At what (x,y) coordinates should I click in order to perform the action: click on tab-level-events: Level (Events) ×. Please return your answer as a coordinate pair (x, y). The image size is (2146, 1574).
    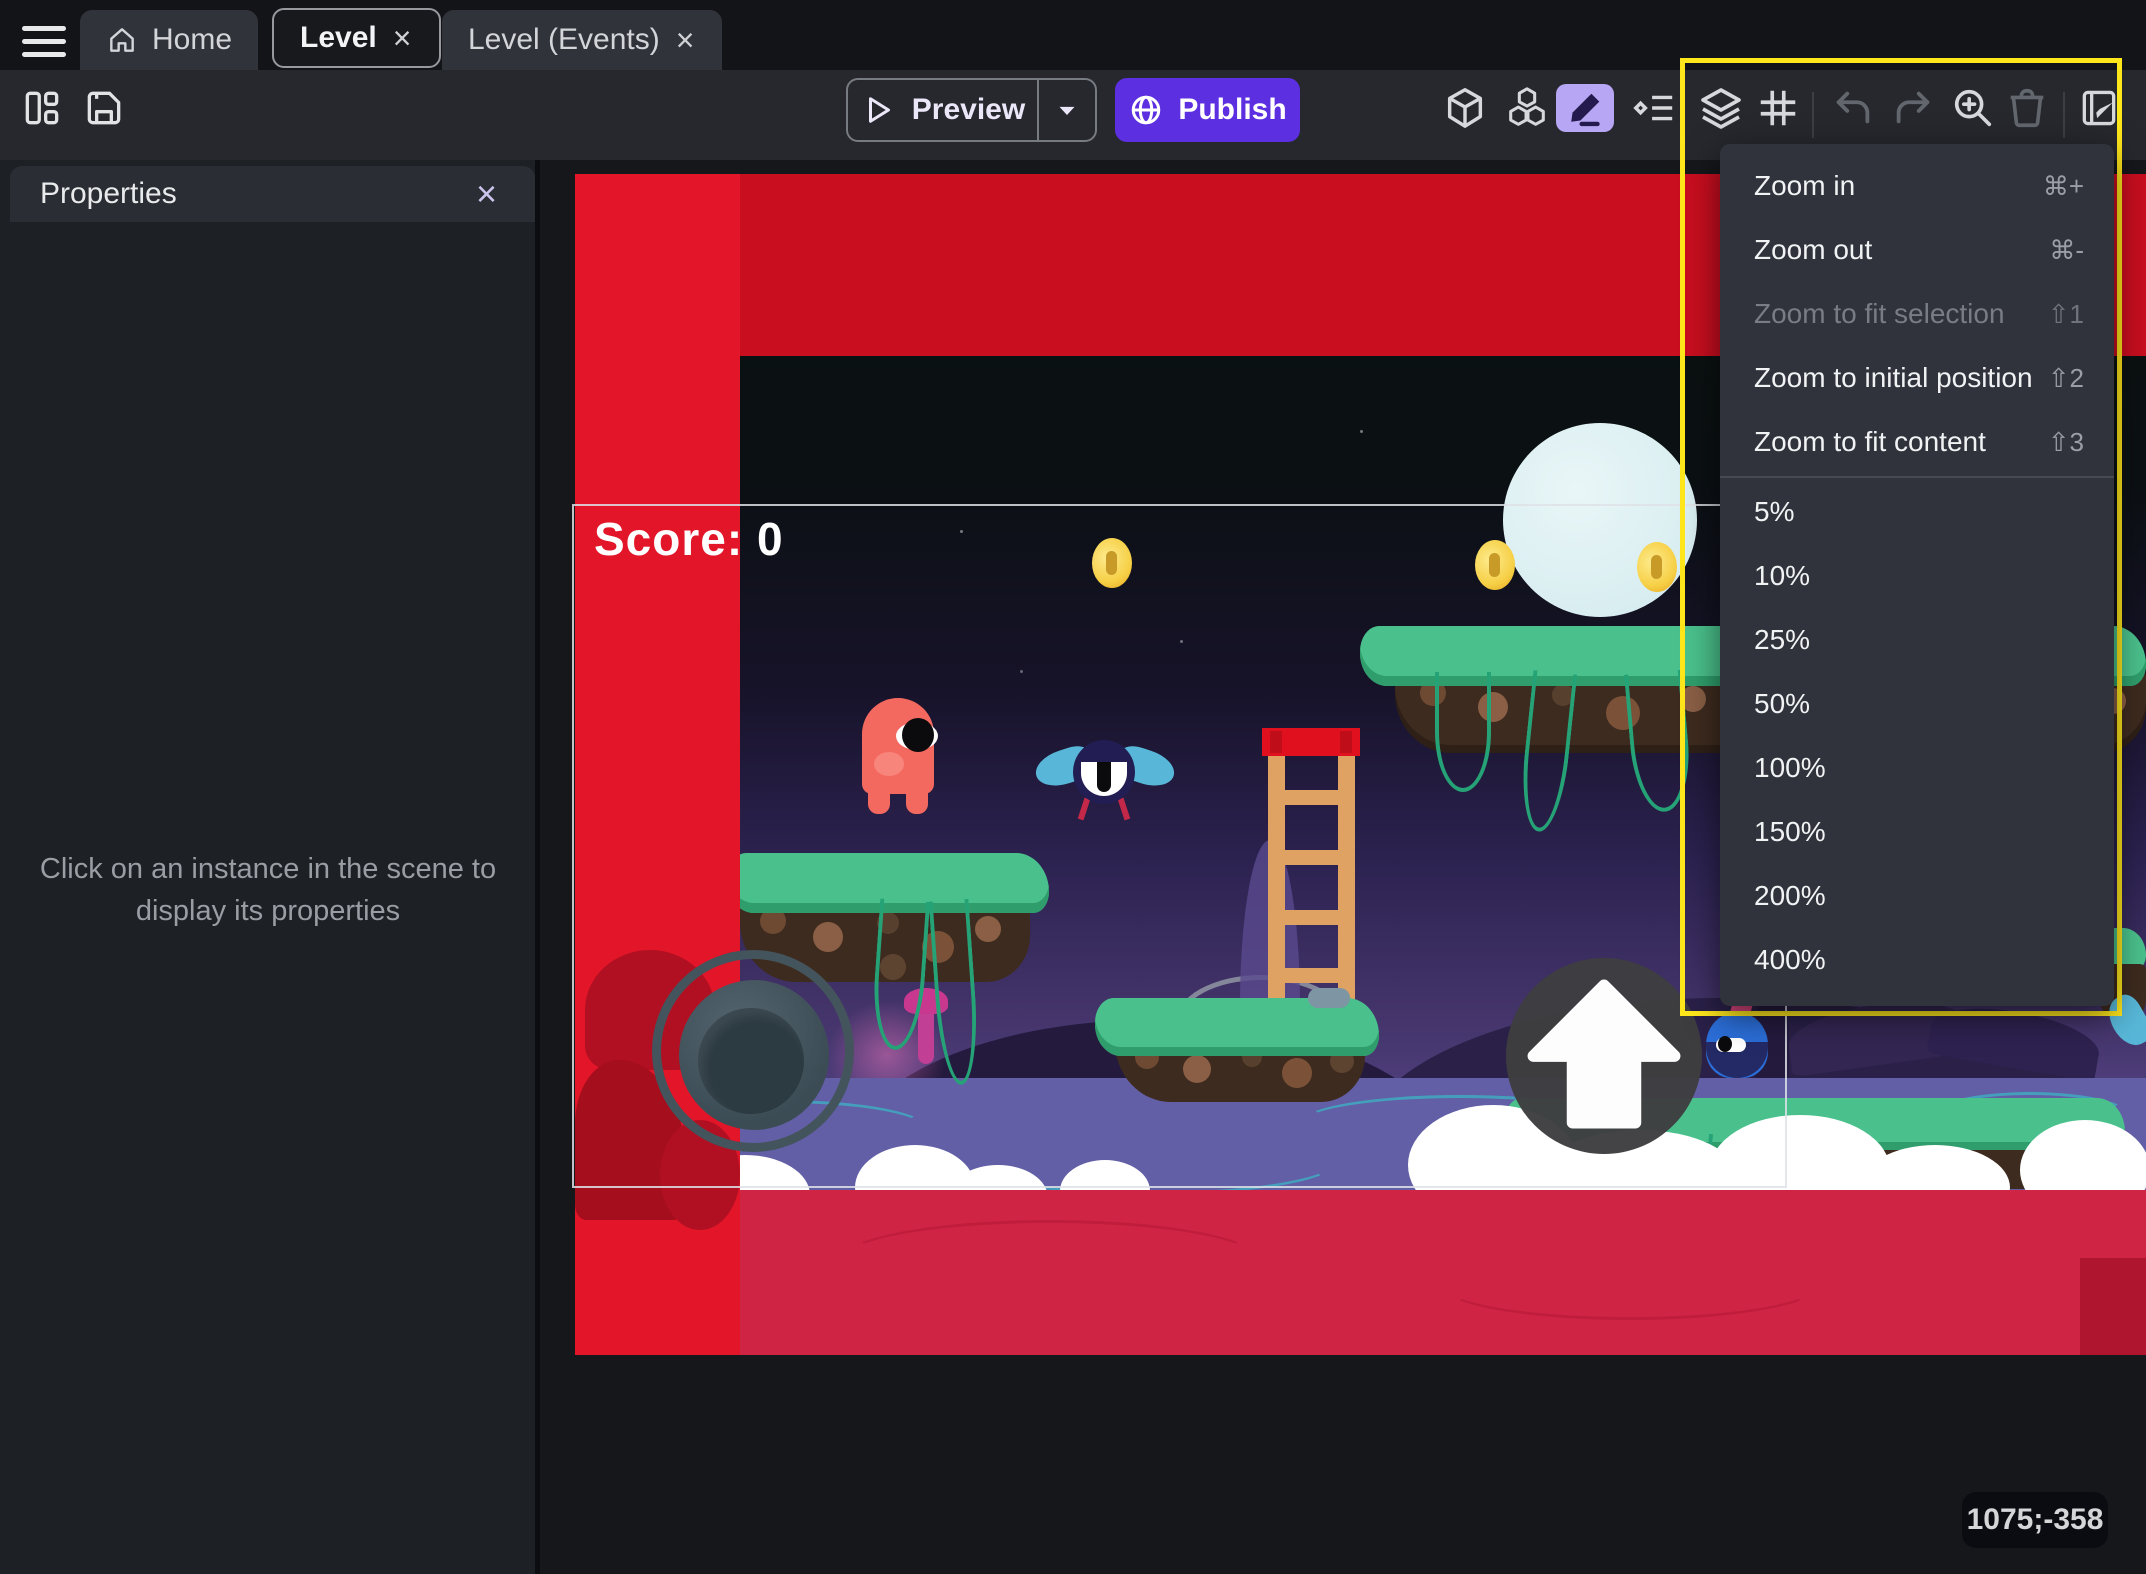
    Looking at the image, I should click on (582, 40).